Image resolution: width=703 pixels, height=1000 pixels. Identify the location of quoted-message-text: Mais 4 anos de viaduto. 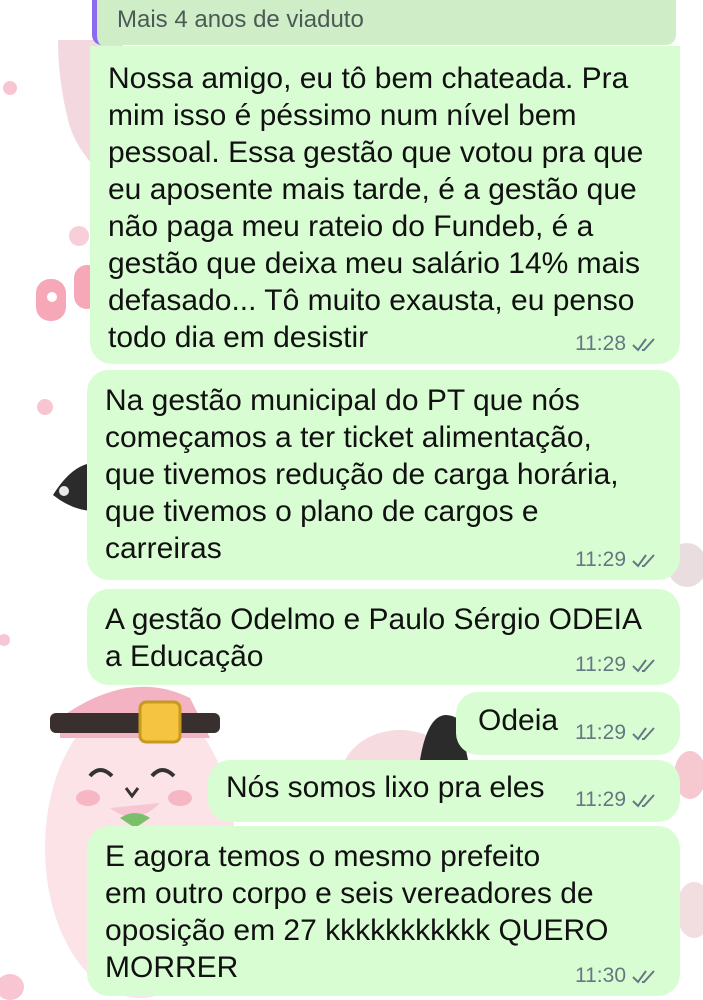
(240, 19).